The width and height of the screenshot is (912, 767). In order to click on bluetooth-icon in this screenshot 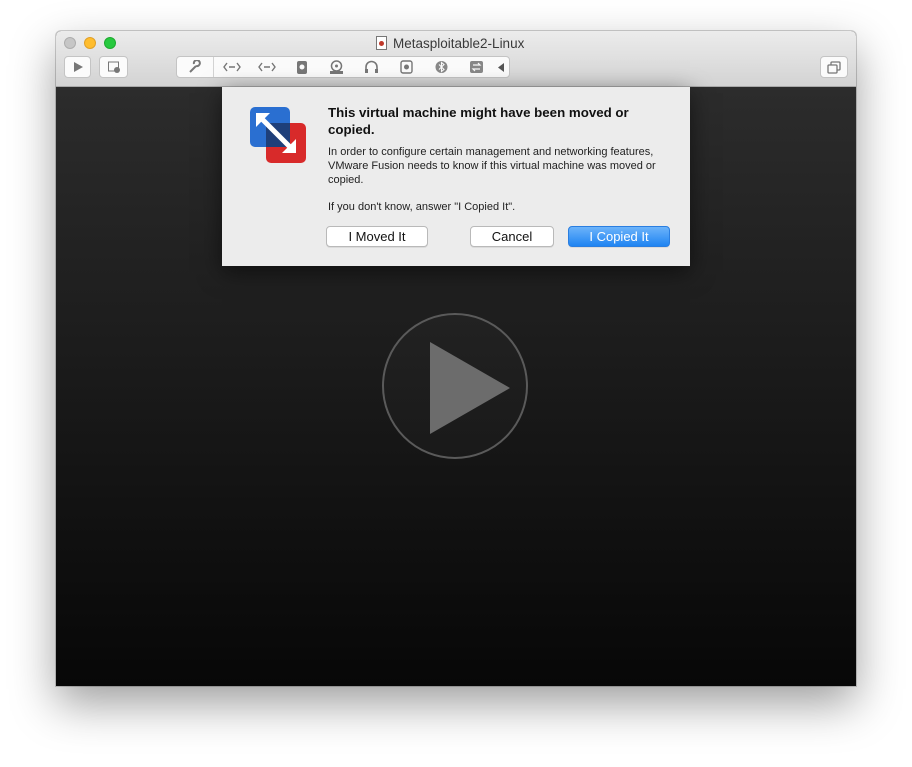, I will do `click(441, 67)`.